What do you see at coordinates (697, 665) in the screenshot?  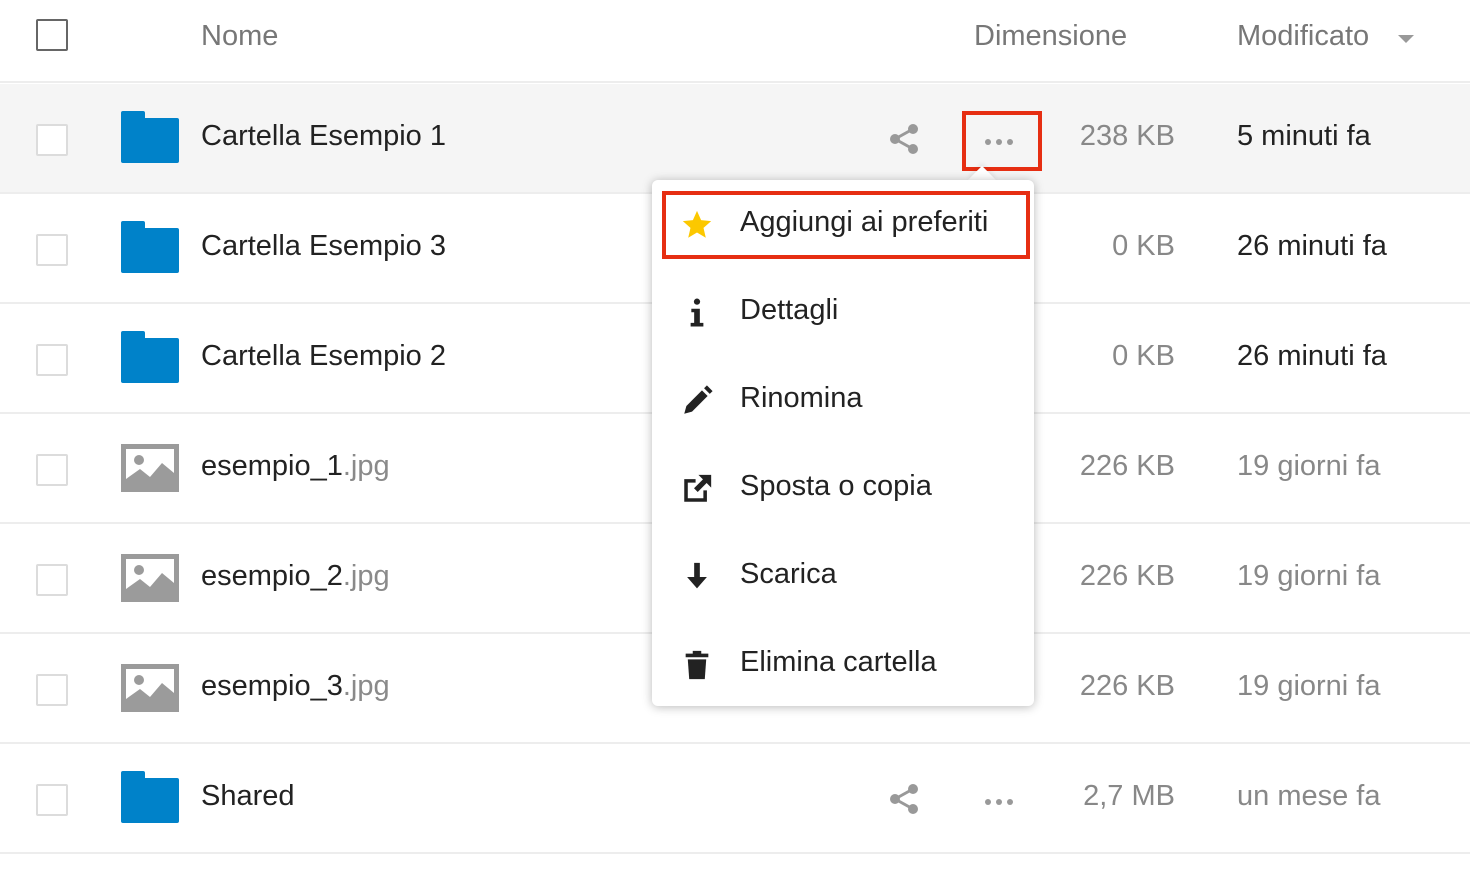 I see `trash-icon` at bounding box center [697, 665].